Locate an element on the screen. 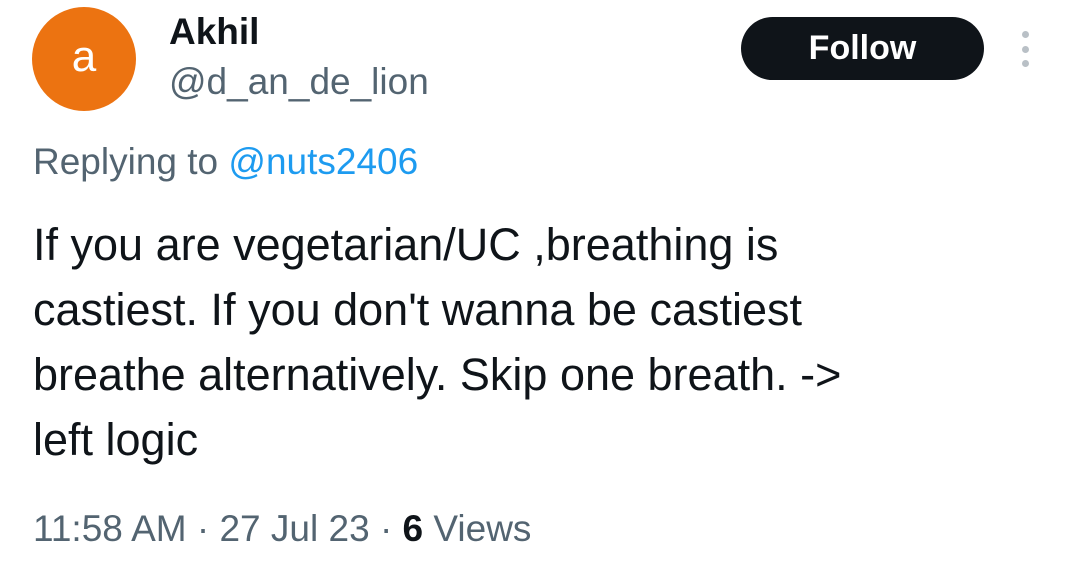 The image size is (1080, 571). views-label is located at coordinates (428, 528).